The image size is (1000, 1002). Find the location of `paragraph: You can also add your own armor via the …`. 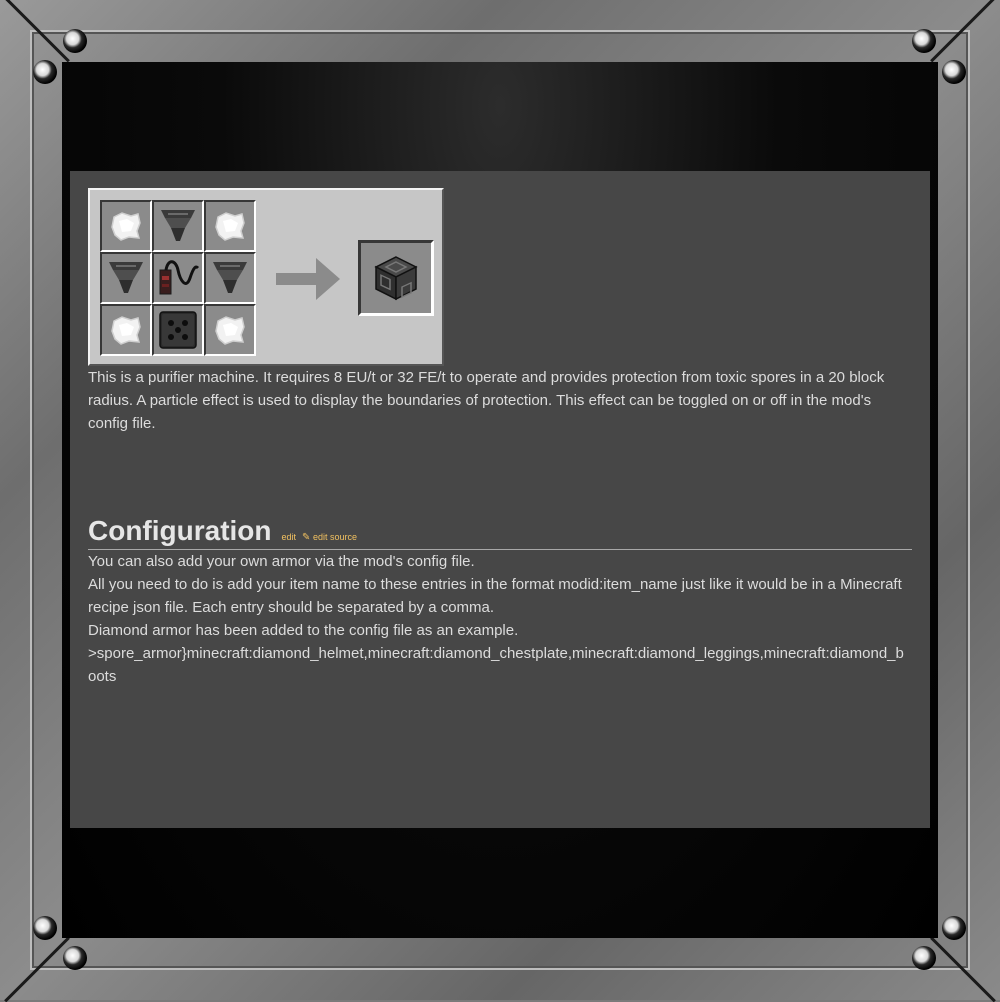

paragraph: You can also add your own armor via the … is located at coordinates (281, 561).